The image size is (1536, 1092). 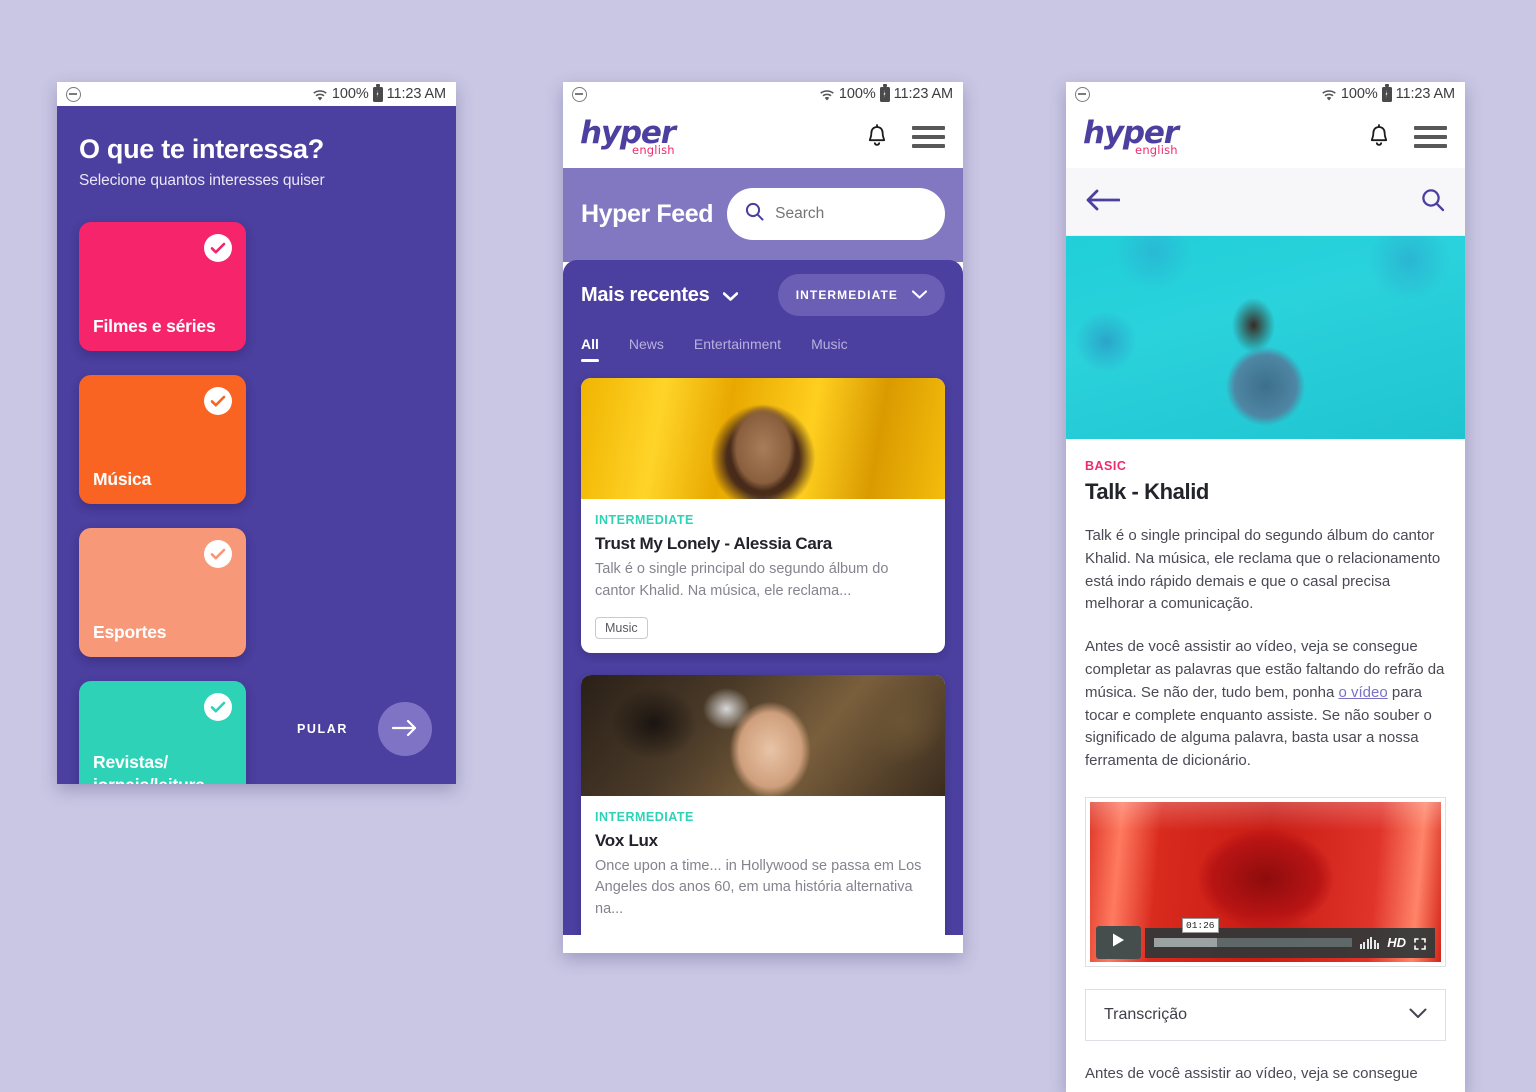 I want to click on interest-tile-esportes: Esportes, so click(x=162, y=592).